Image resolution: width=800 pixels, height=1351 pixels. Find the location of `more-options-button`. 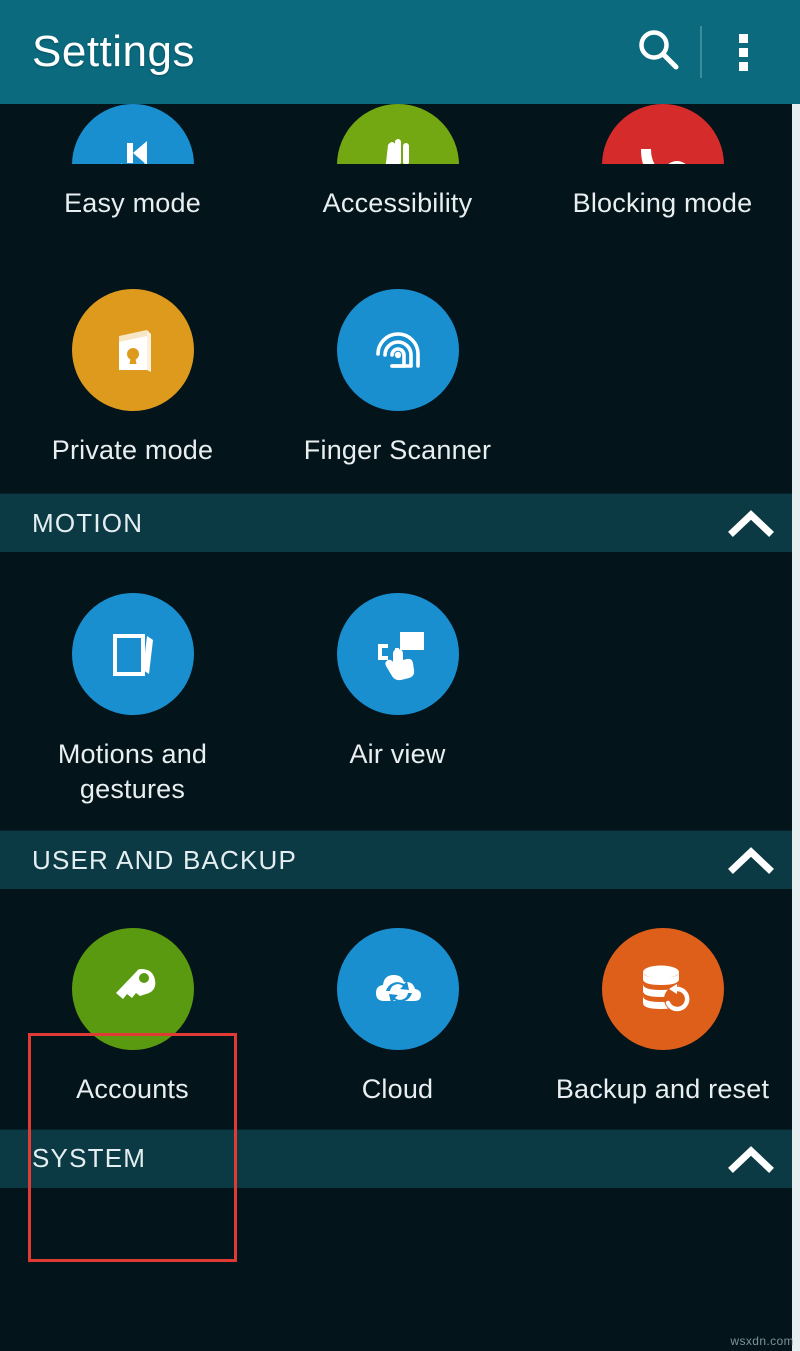

more-options-button is located at coordinates (743, 52).